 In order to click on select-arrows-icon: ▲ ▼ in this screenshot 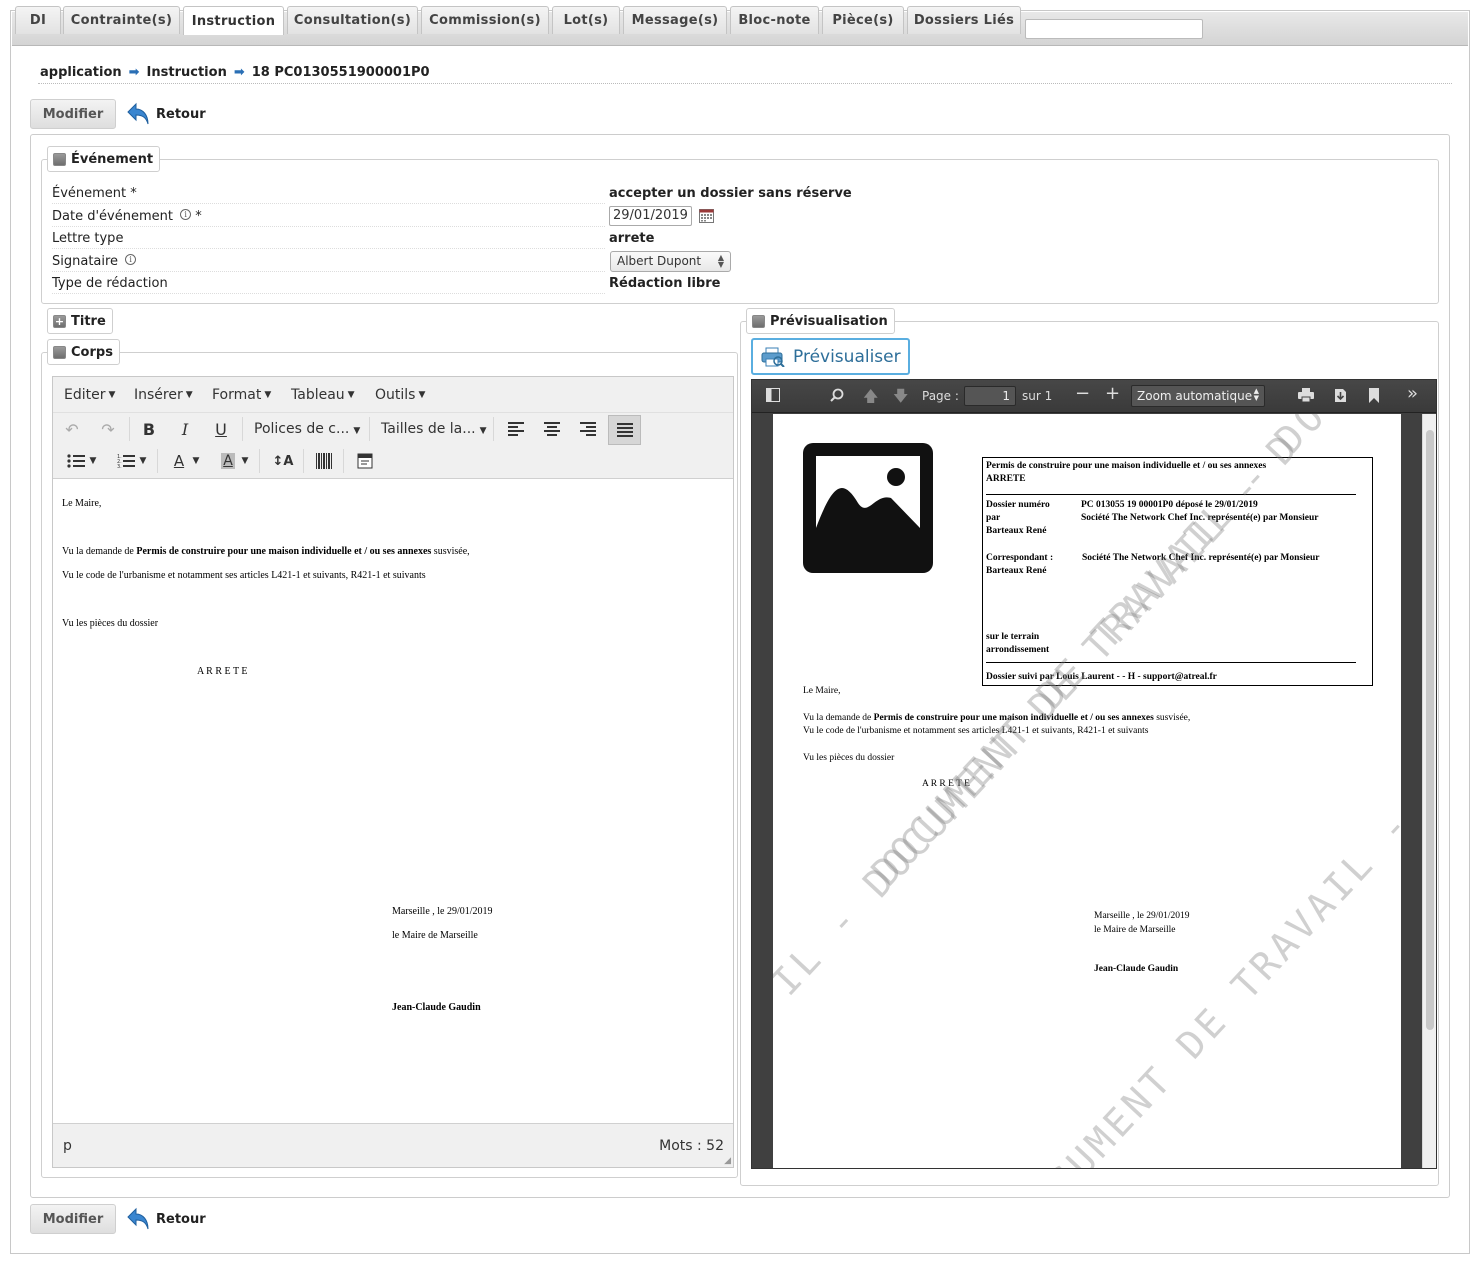, I will do `click(720, 261)`.